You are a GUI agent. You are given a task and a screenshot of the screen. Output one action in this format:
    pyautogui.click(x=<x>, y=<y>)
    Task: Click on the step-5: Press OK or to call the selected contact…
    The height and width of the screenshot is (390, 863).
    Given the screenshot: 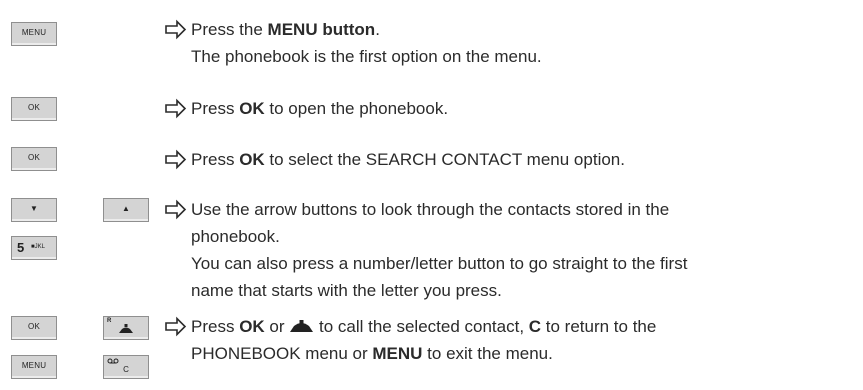 What is the action you would take?
    pyautogui.click(x=510, y=340)
    